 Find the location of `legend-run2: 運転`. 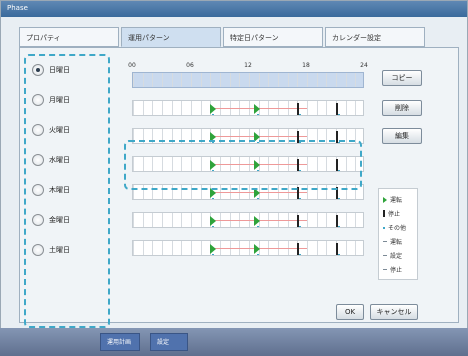

legend-run2: 運転 is located at coordinates (392, 241).